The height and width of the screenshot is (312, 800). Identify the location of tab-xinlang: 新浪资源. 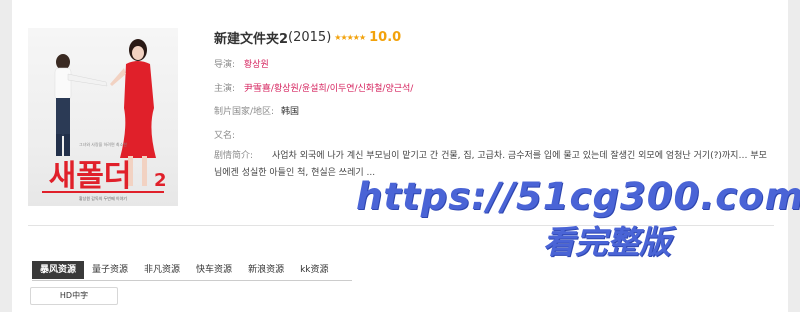
(266, 270).